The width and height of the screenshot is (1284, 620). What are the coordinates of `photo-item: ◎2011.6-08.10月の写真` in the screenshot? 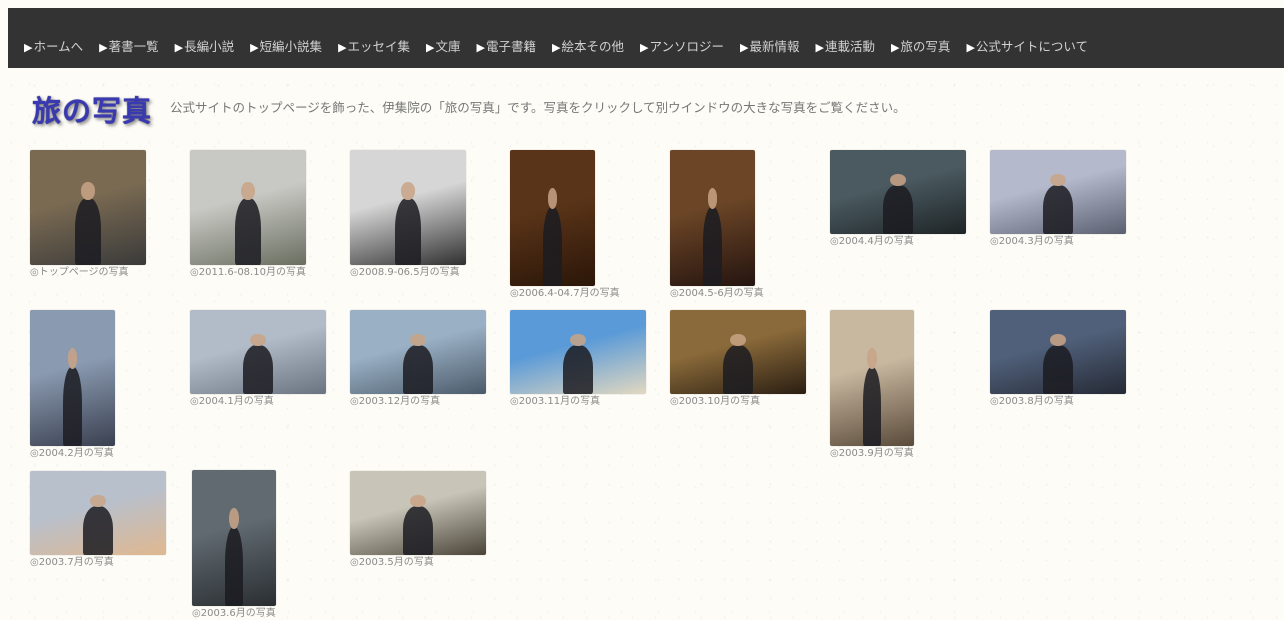 It's located at (248, 214).